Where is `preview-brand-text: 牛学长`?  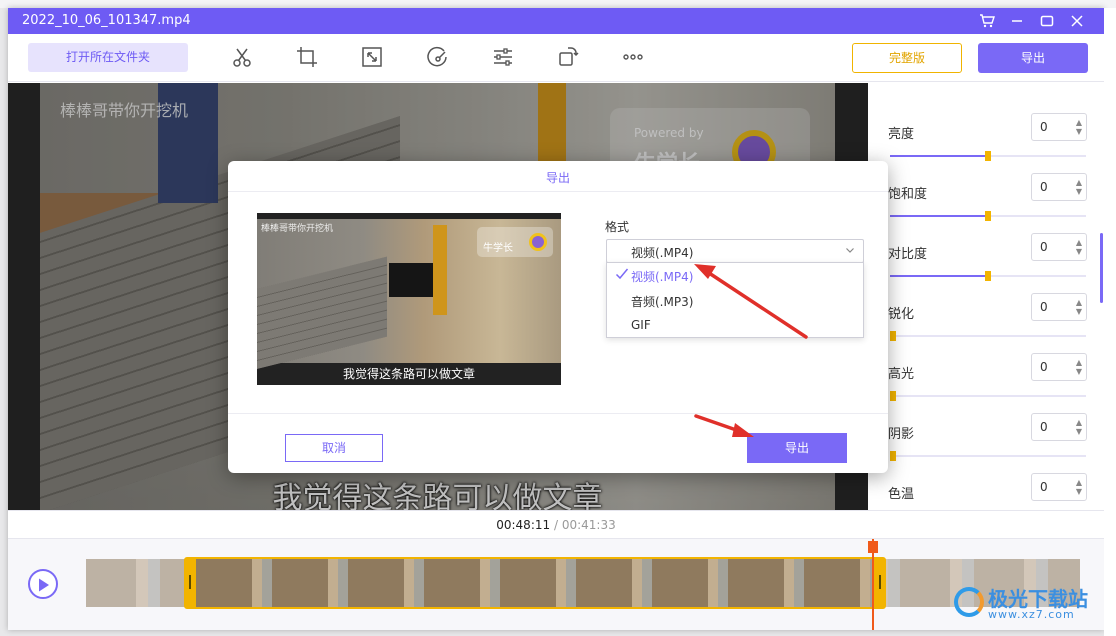 preview-brand-text: 牛学长 is located at coordinates (498, 248).